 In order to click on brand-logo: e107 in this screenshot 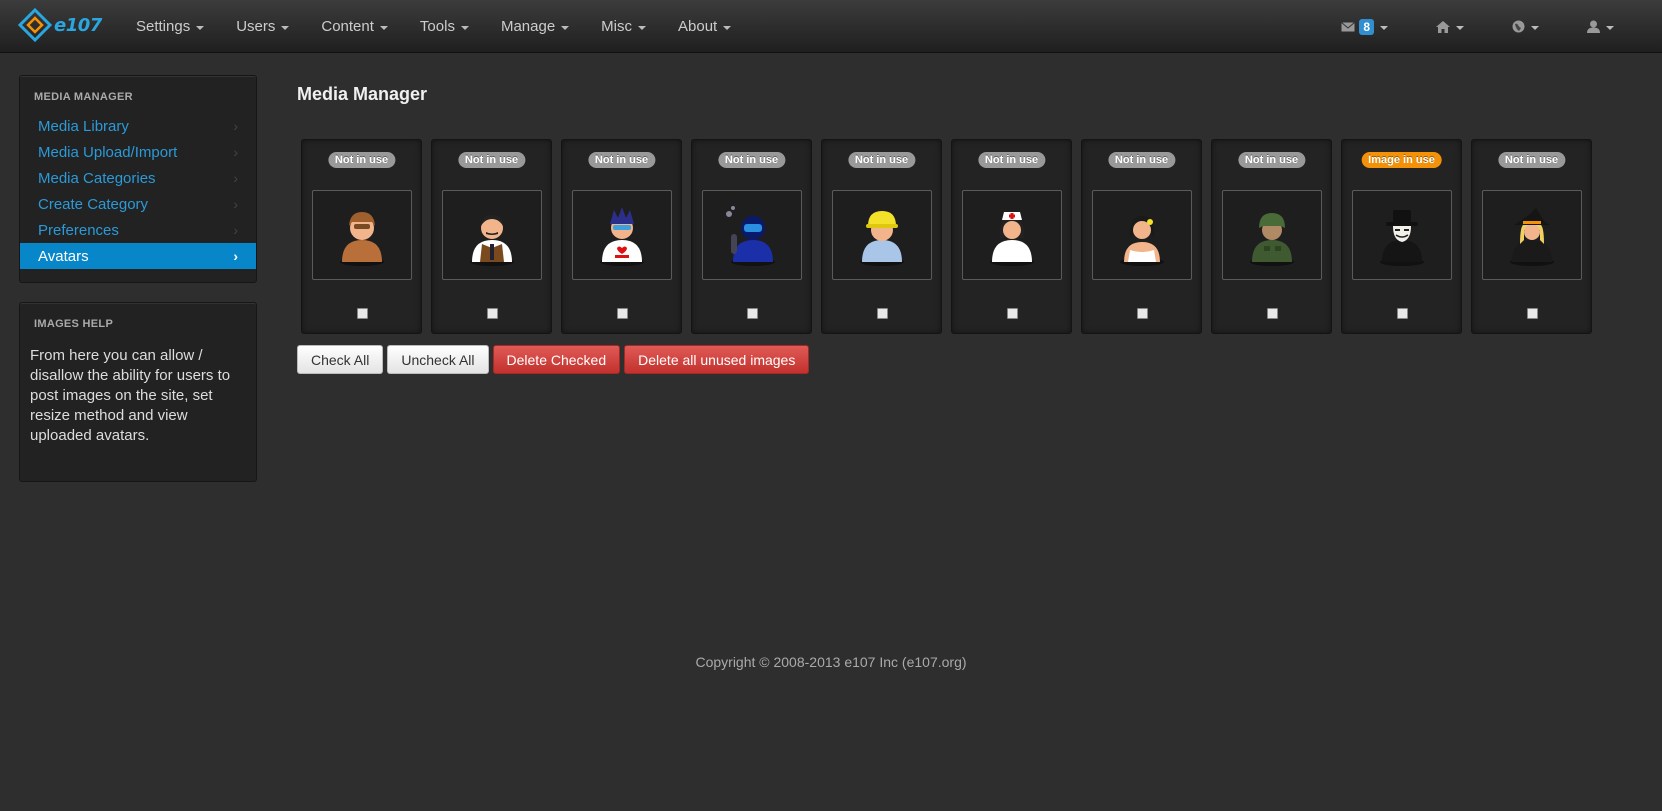, I will do `click(60, 25)`.